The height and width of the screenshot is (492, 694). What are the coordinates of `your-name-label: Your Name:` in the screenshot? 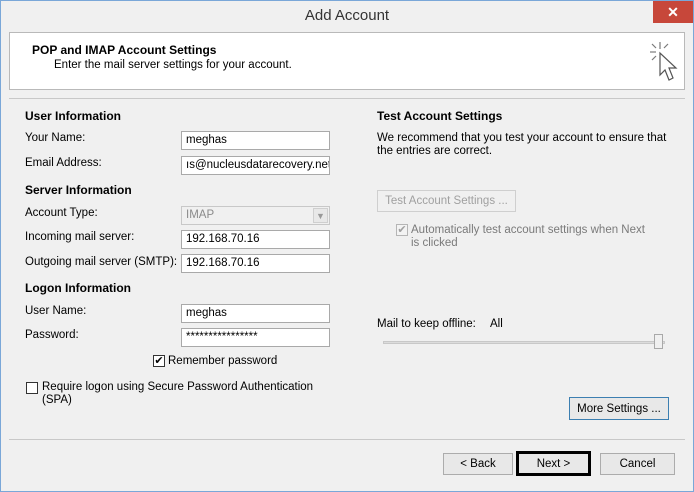 It's located at (55, 138).